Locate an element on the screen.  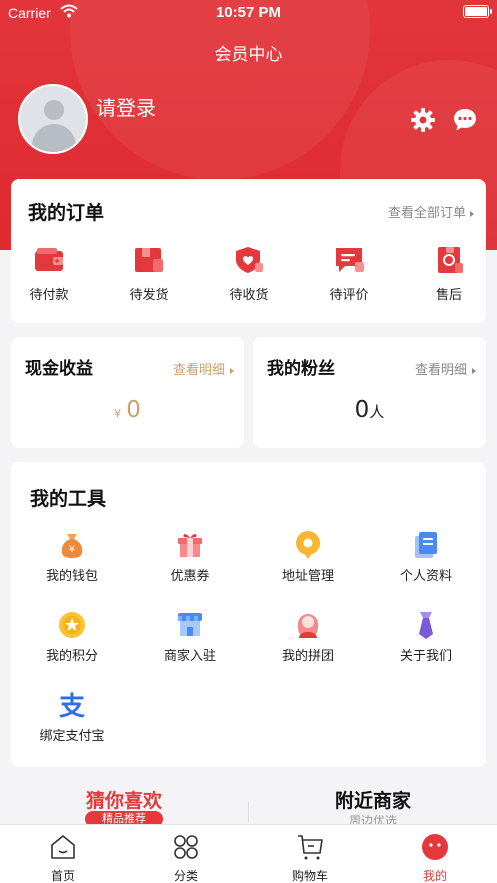
tab-label: 我的 is located at coordinates (434, 876).